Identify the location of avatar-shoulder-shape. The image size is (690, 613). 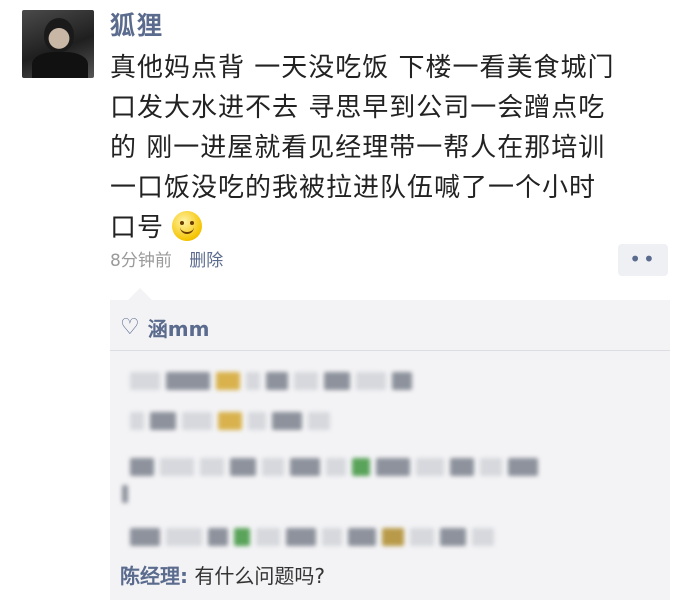
(60, 65).